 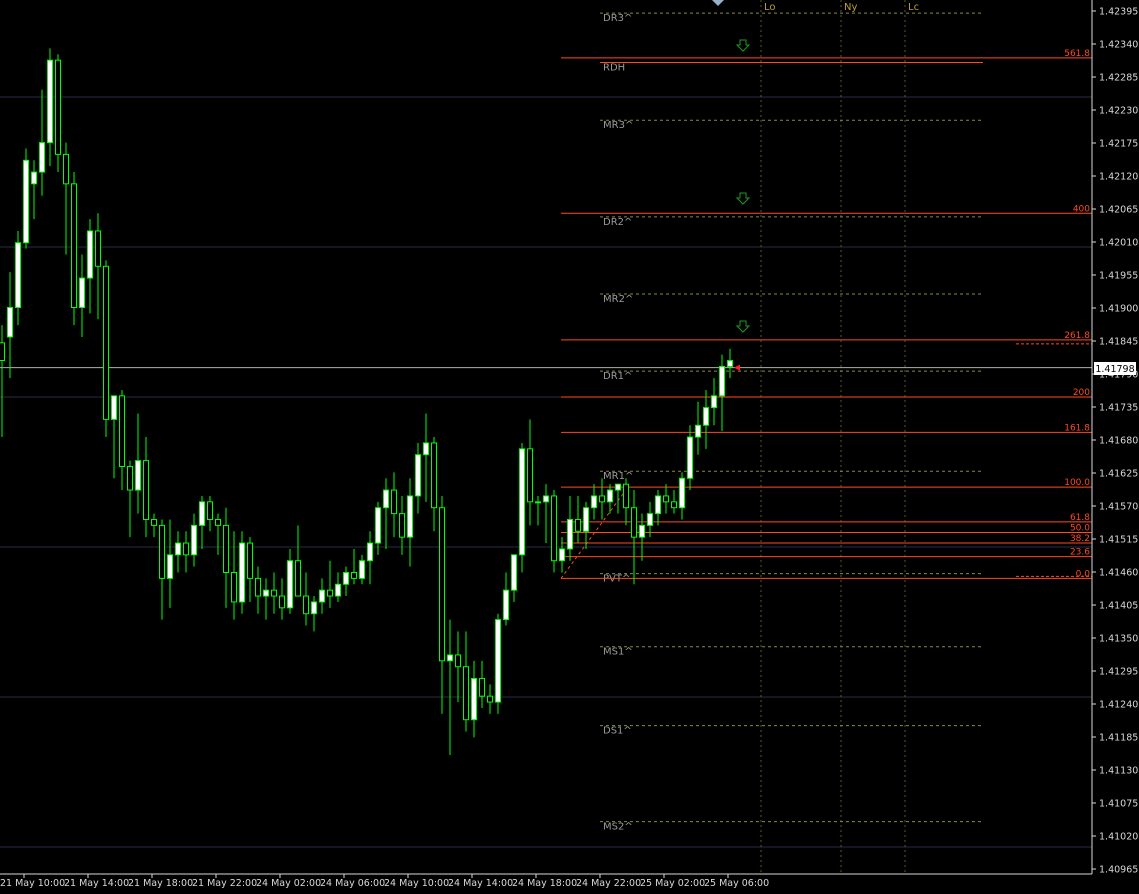 What do you see at coordinates (770, 7) in the screenshot?
I see `session-label: Lo` at bounding box center [770, 7].